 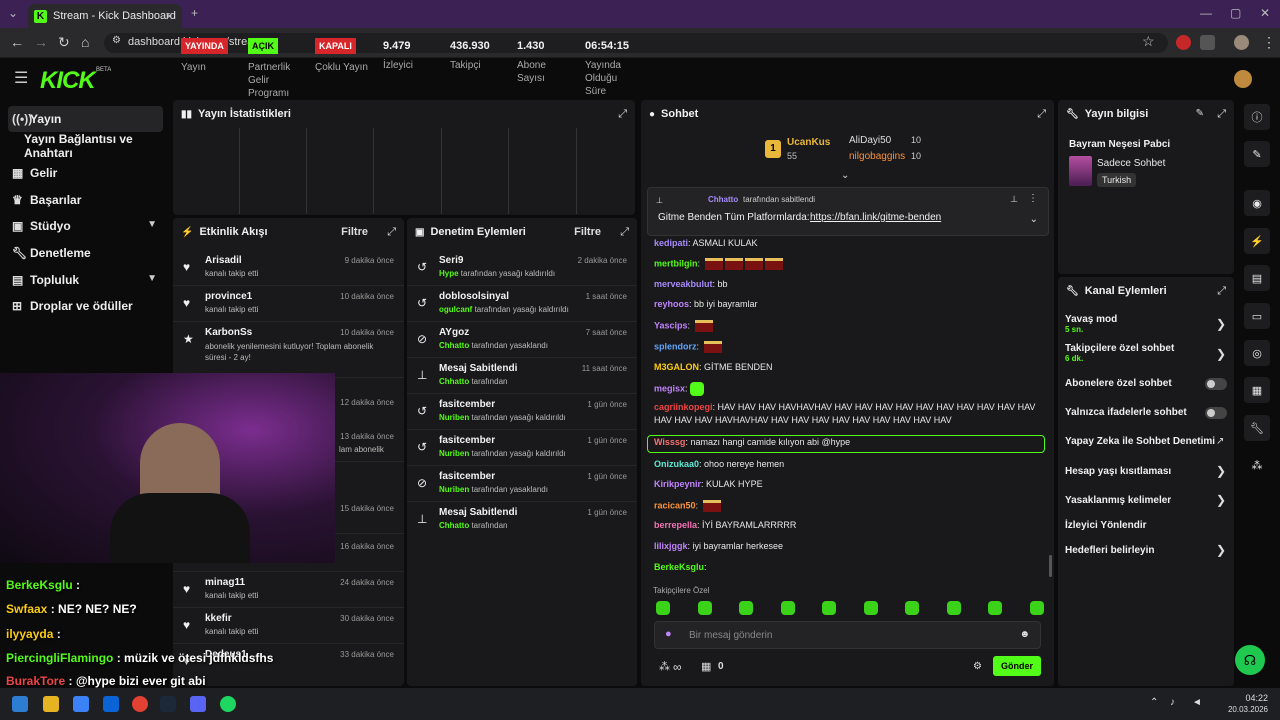 I want to click on tray-chevron-icon: ⌃, so click(x=1154, y=702).